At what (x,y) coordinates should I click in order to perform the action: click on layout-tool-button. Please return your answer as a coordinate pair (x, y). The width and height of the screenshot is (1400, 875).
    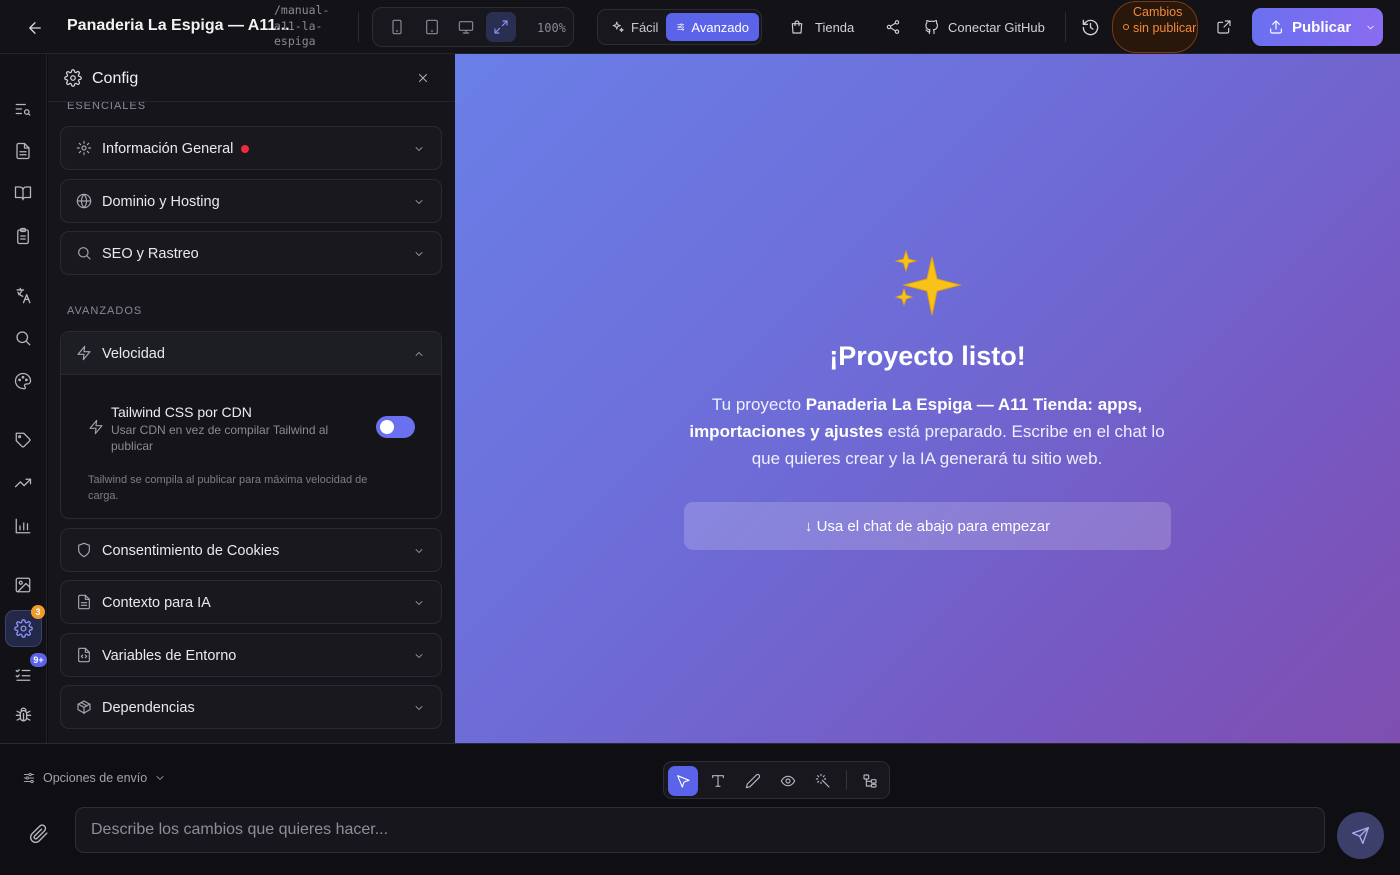
    Looking at the image, I should click on (870, 781).